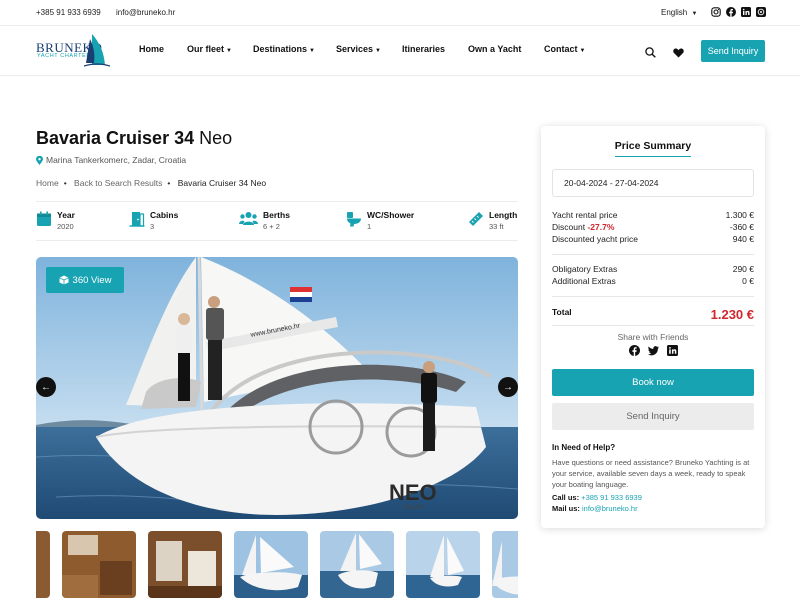 Image resolution: width=800 pixels, height=600 pixels. I want to click on nav-label: Own a Yacht, so click(495, 49).